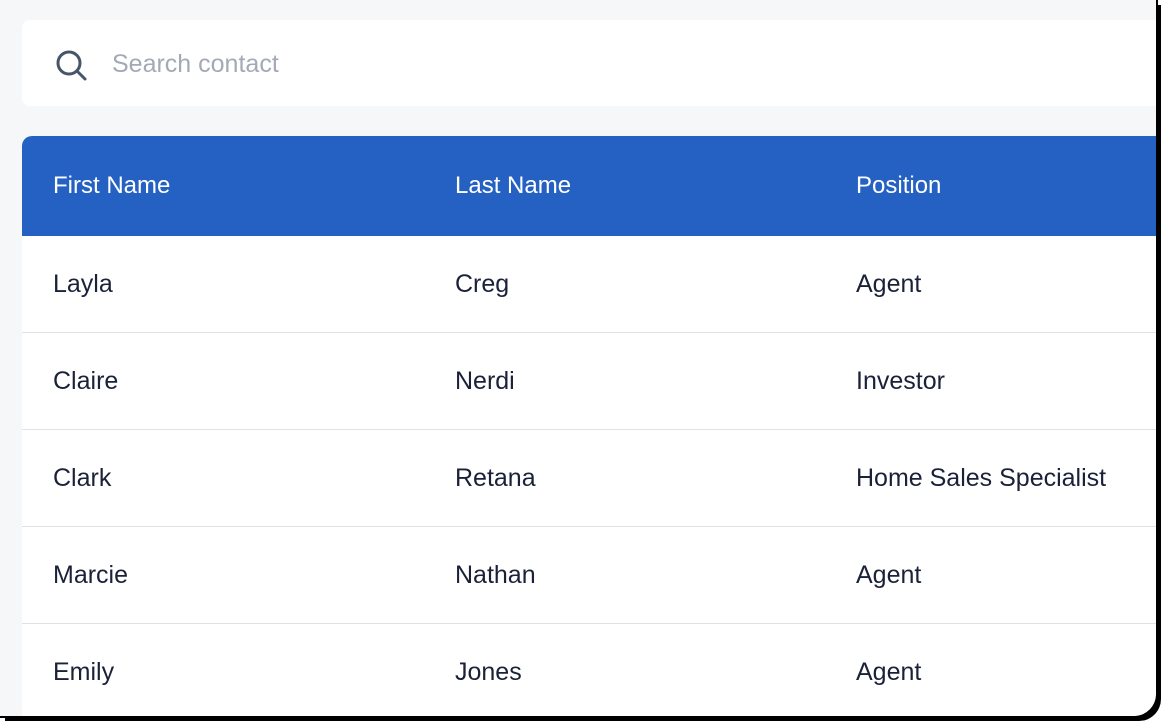 Image resolution: width=1168 pixels, height=728 pixels. Describe the element at coordinates (589, 670) in the screenshot. I see `table-row: Emily Jones Agent` at that location.